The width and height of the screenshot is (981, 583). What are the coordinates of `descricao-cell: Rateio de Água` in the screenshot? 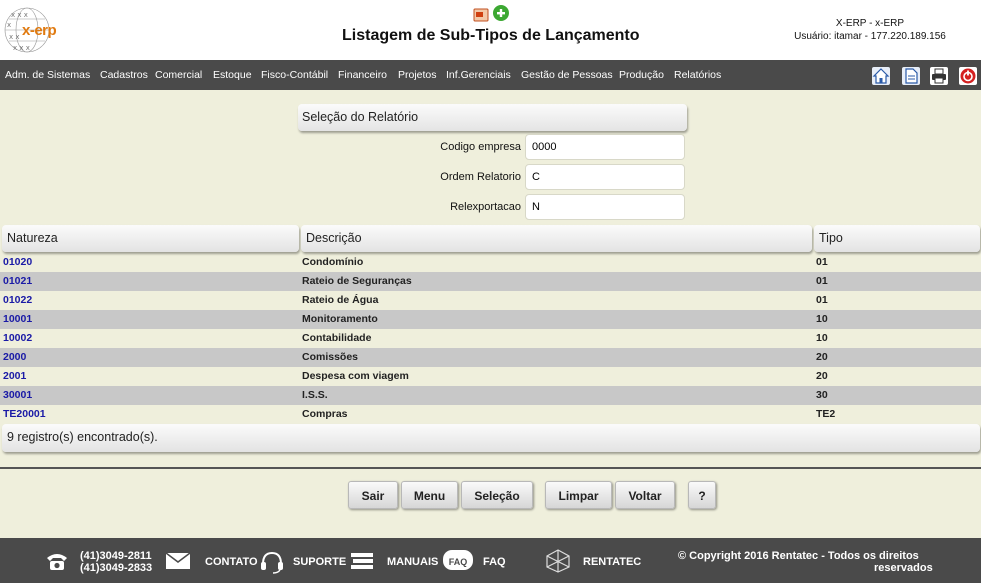 It's located at (340, 300).